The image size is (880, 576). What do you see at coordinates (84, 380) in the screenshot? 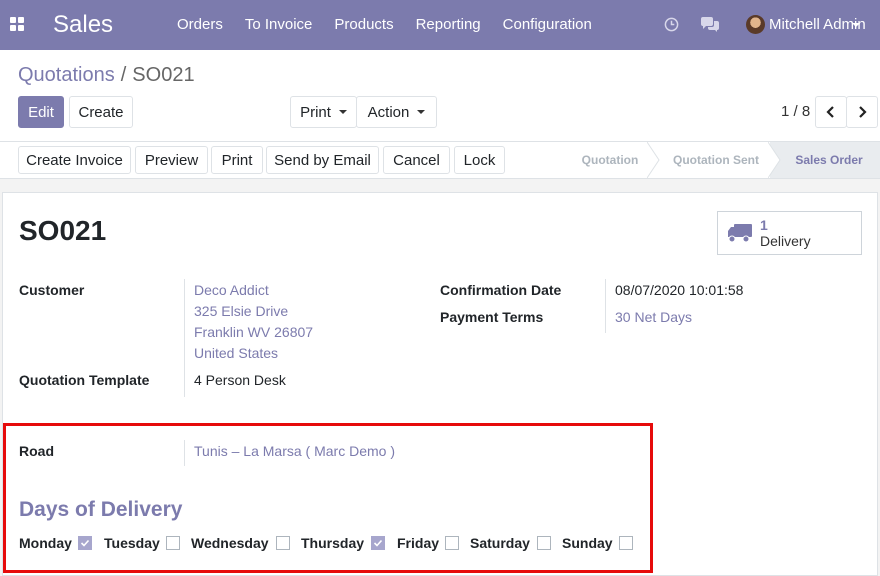
I see `quotation-template-label: Quotation Template` at bounding box center [84, 380].